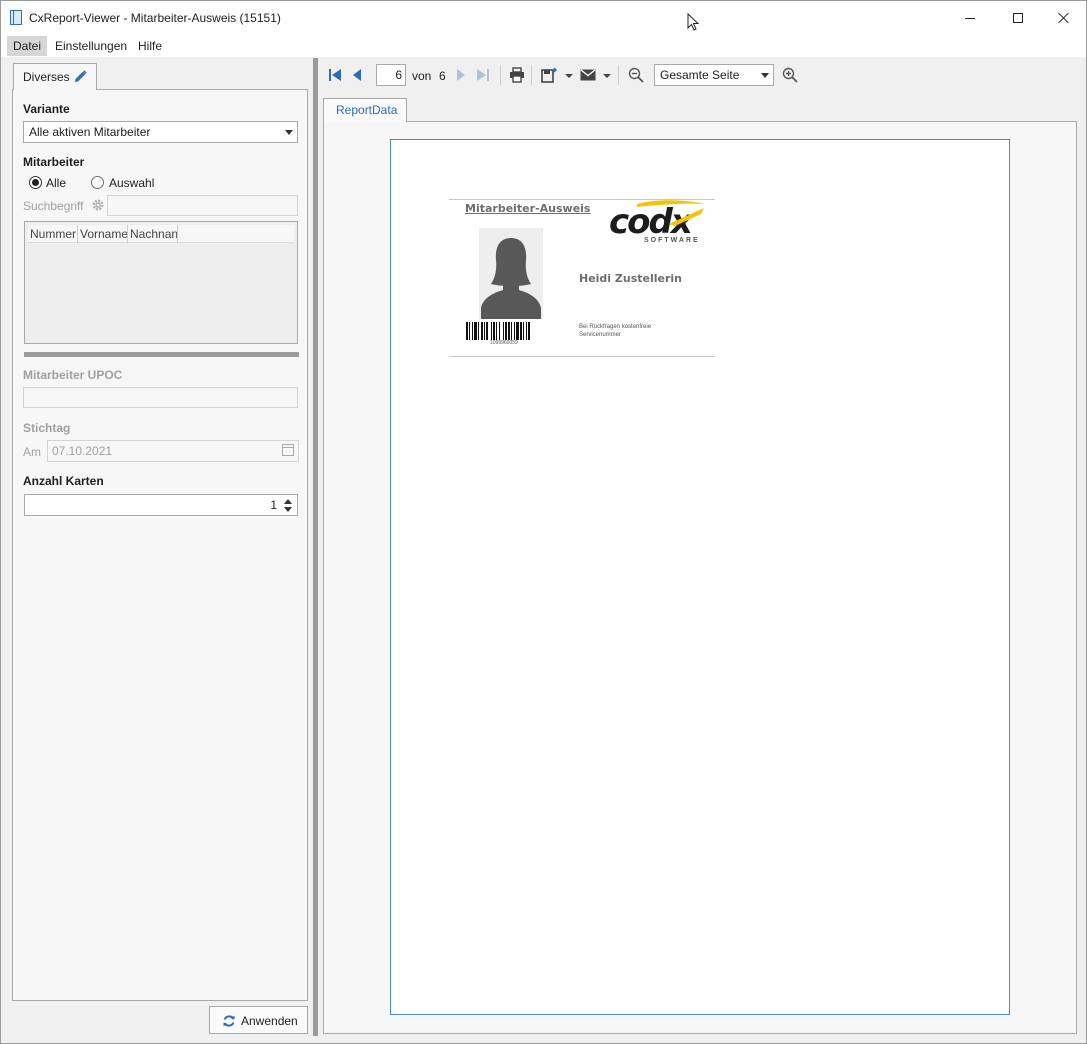 The image size is (1087, 1044). I want to click on von-label: von, so click(422, 76).